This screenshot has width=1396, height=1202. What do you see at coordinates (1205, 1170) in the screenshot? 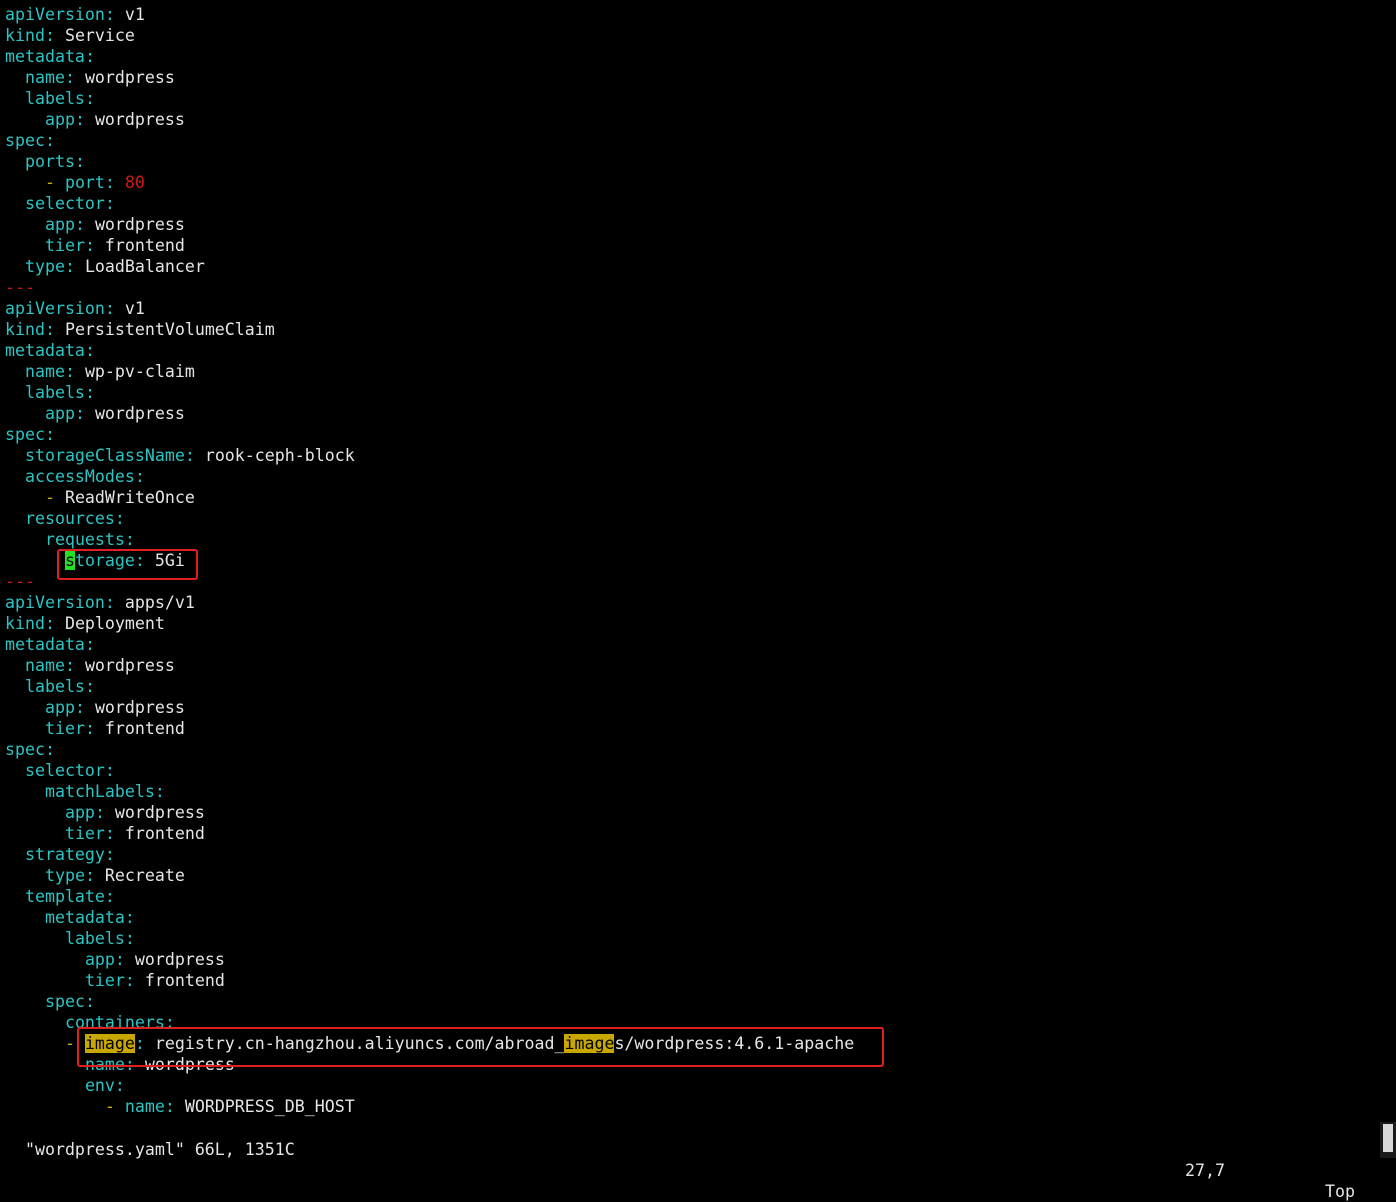
I see `status-cursor-position: 27,7` at bounding box center [1205, 1170].